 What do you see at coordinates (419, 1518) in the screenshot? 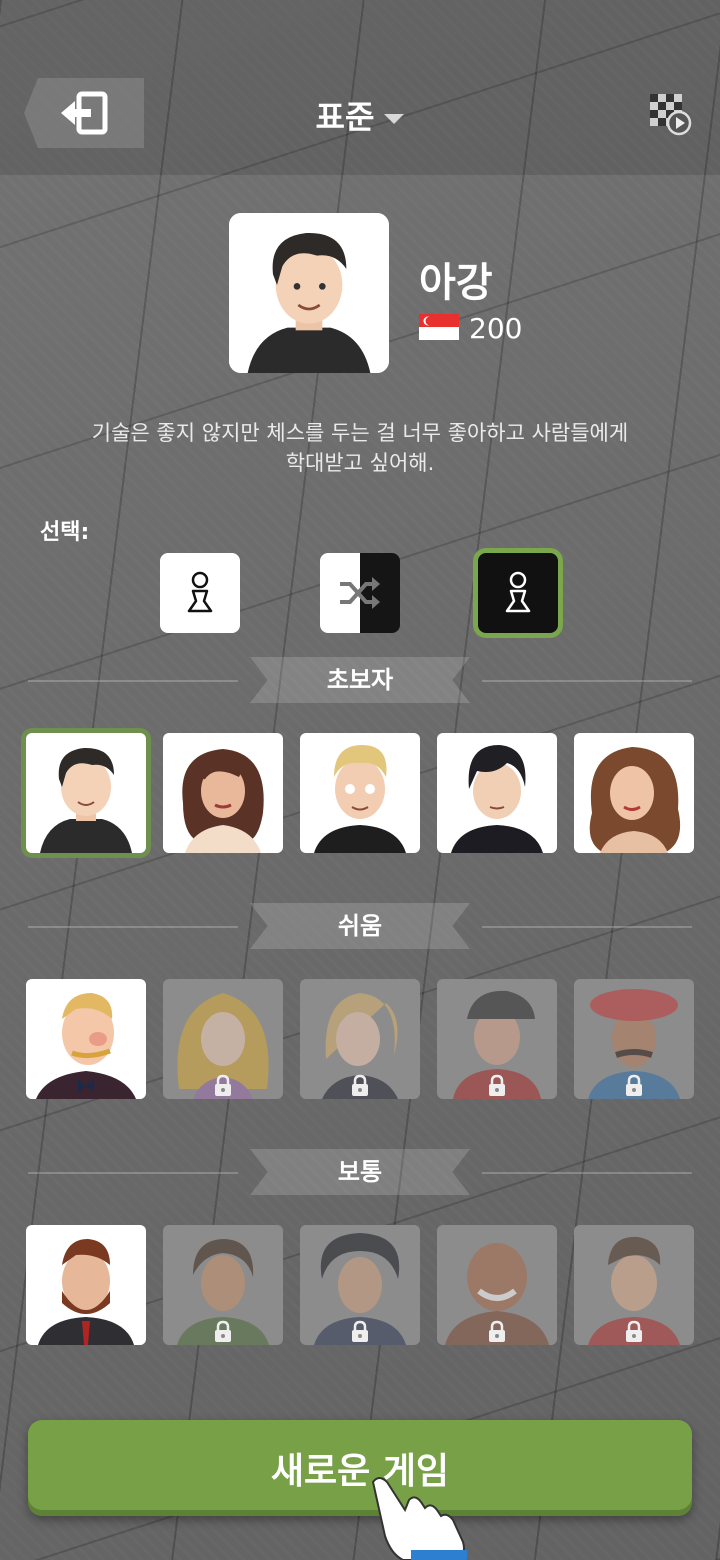
I see `pointer-hand-icon` at bounding box center [419, 1518].